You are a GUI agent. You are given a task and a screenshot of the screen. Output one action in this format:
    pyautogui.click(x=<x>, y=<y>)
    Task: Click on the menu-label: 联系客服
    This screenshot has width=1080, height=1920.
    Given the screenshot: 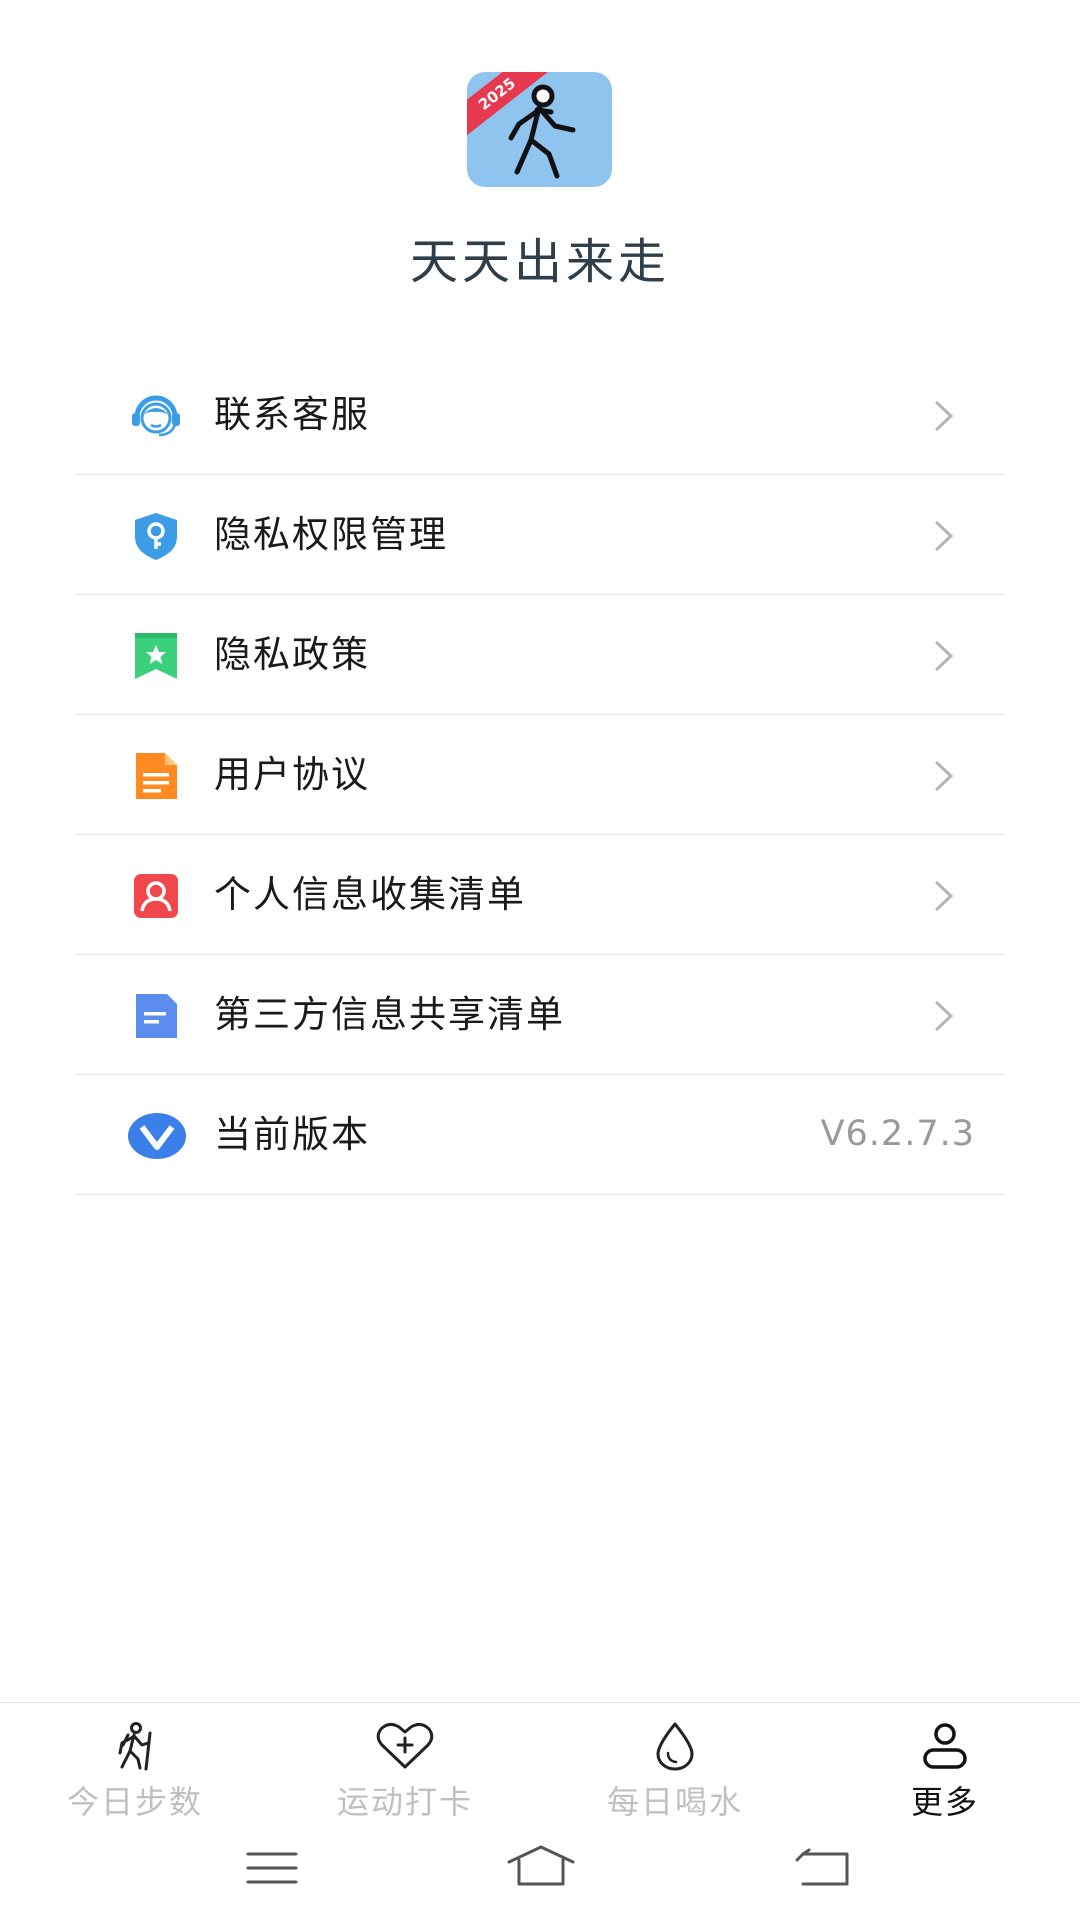 What is the action you would take?
    pyautogui.click(x=292, y=414)
    